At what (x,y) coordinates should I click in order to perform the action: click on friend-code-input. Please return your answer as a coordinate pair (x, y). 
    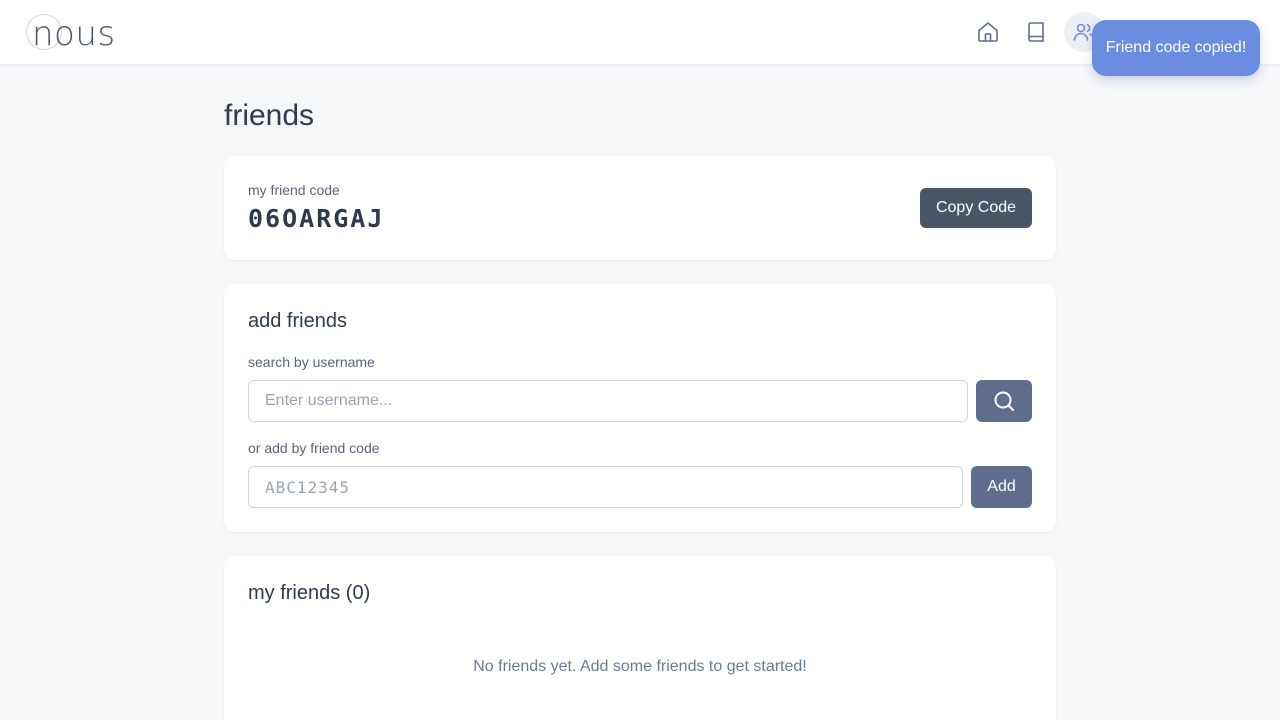
    Looking at the image, I should click on (605, 487).